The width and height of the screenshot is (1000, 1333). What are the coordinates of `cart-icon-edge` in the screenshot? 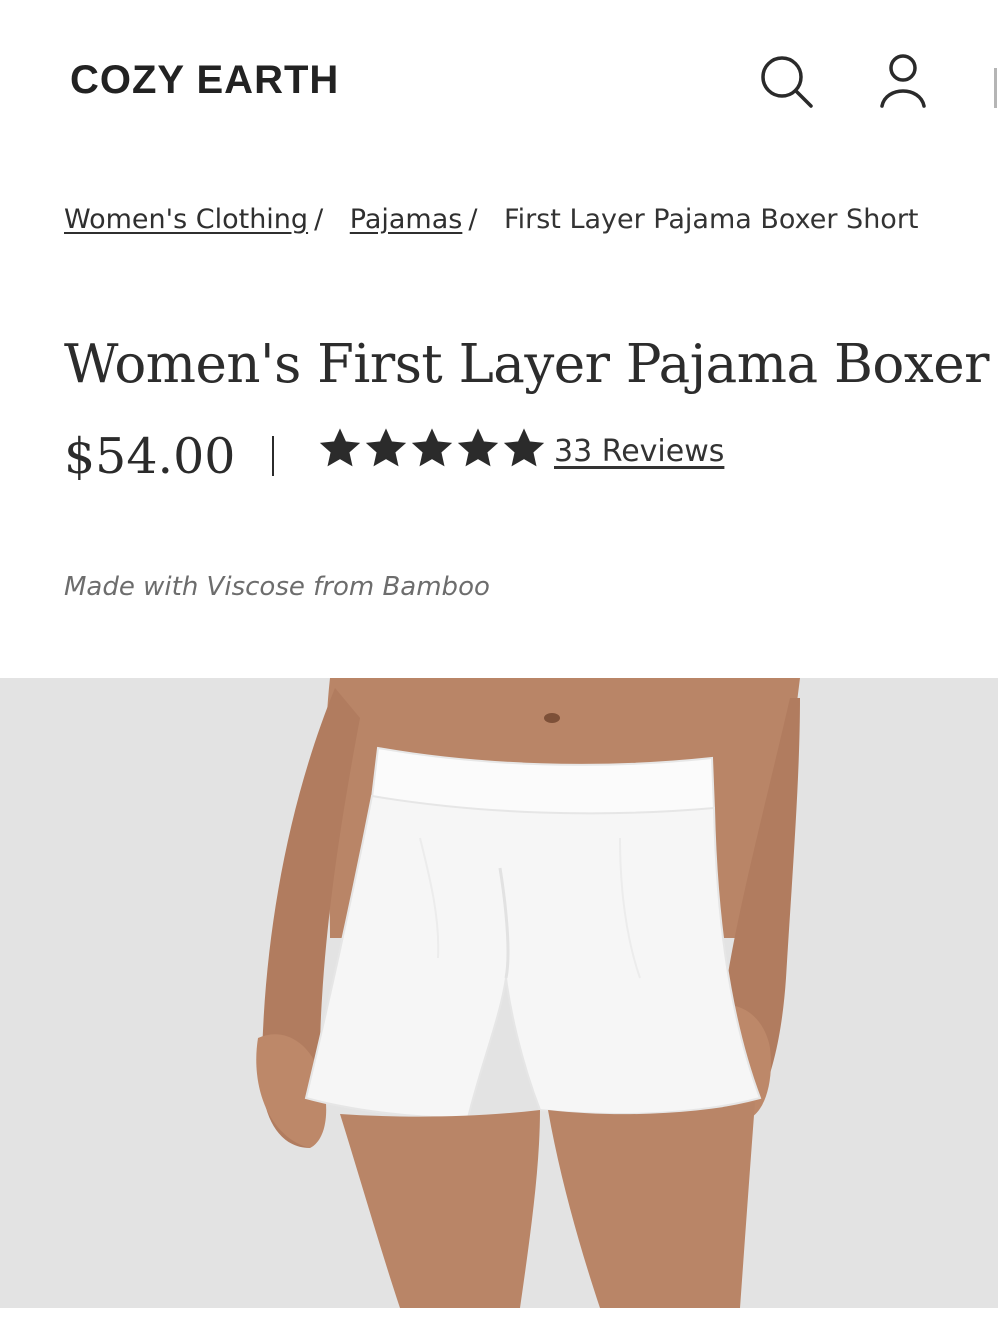 It's located at (995, 88).